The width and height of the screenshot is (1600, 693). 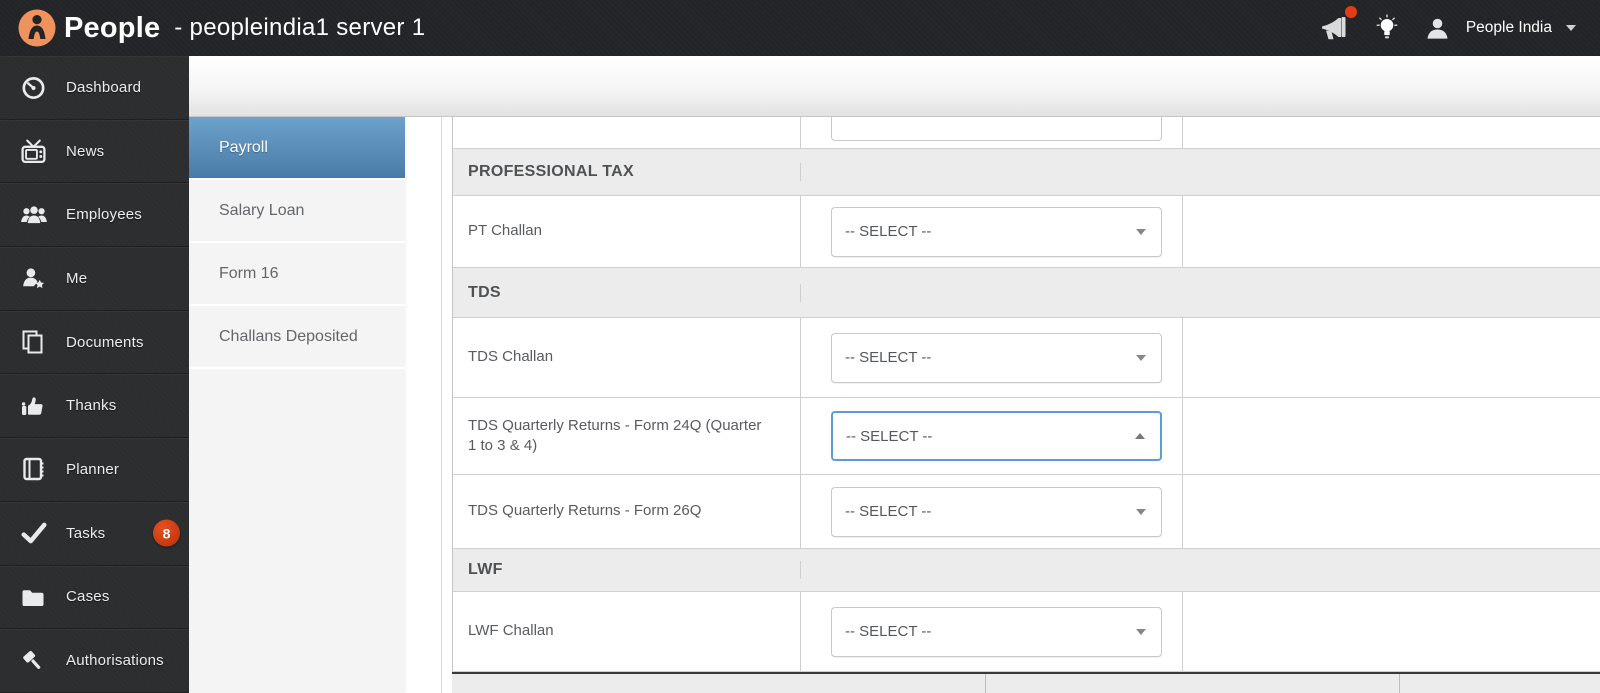 I want to click on section-header-row: PROFESSIONAL TAX, so click(x=1026, y=172).